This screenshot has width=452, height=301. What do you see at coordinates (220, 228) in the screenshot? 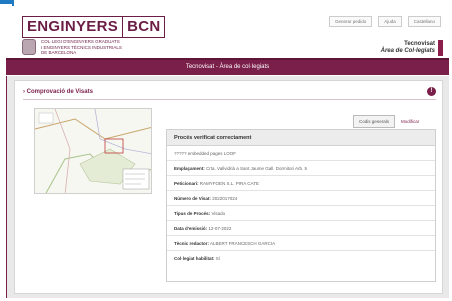
I see `detail-value: 12-07-2022` at bounding box center [220, 228].